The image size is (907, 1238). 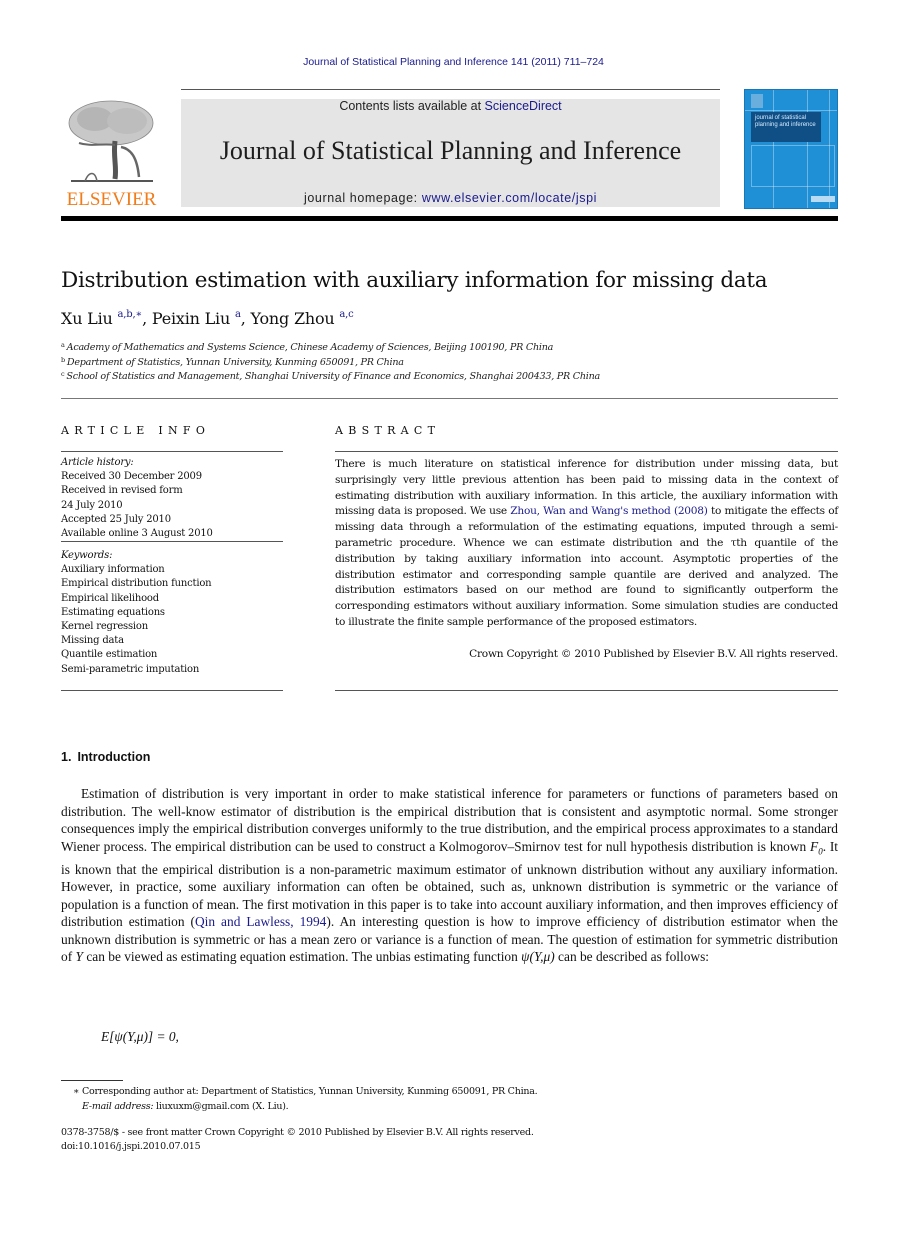 I want to click on math-f0: F0, so click(x=816, y=847).